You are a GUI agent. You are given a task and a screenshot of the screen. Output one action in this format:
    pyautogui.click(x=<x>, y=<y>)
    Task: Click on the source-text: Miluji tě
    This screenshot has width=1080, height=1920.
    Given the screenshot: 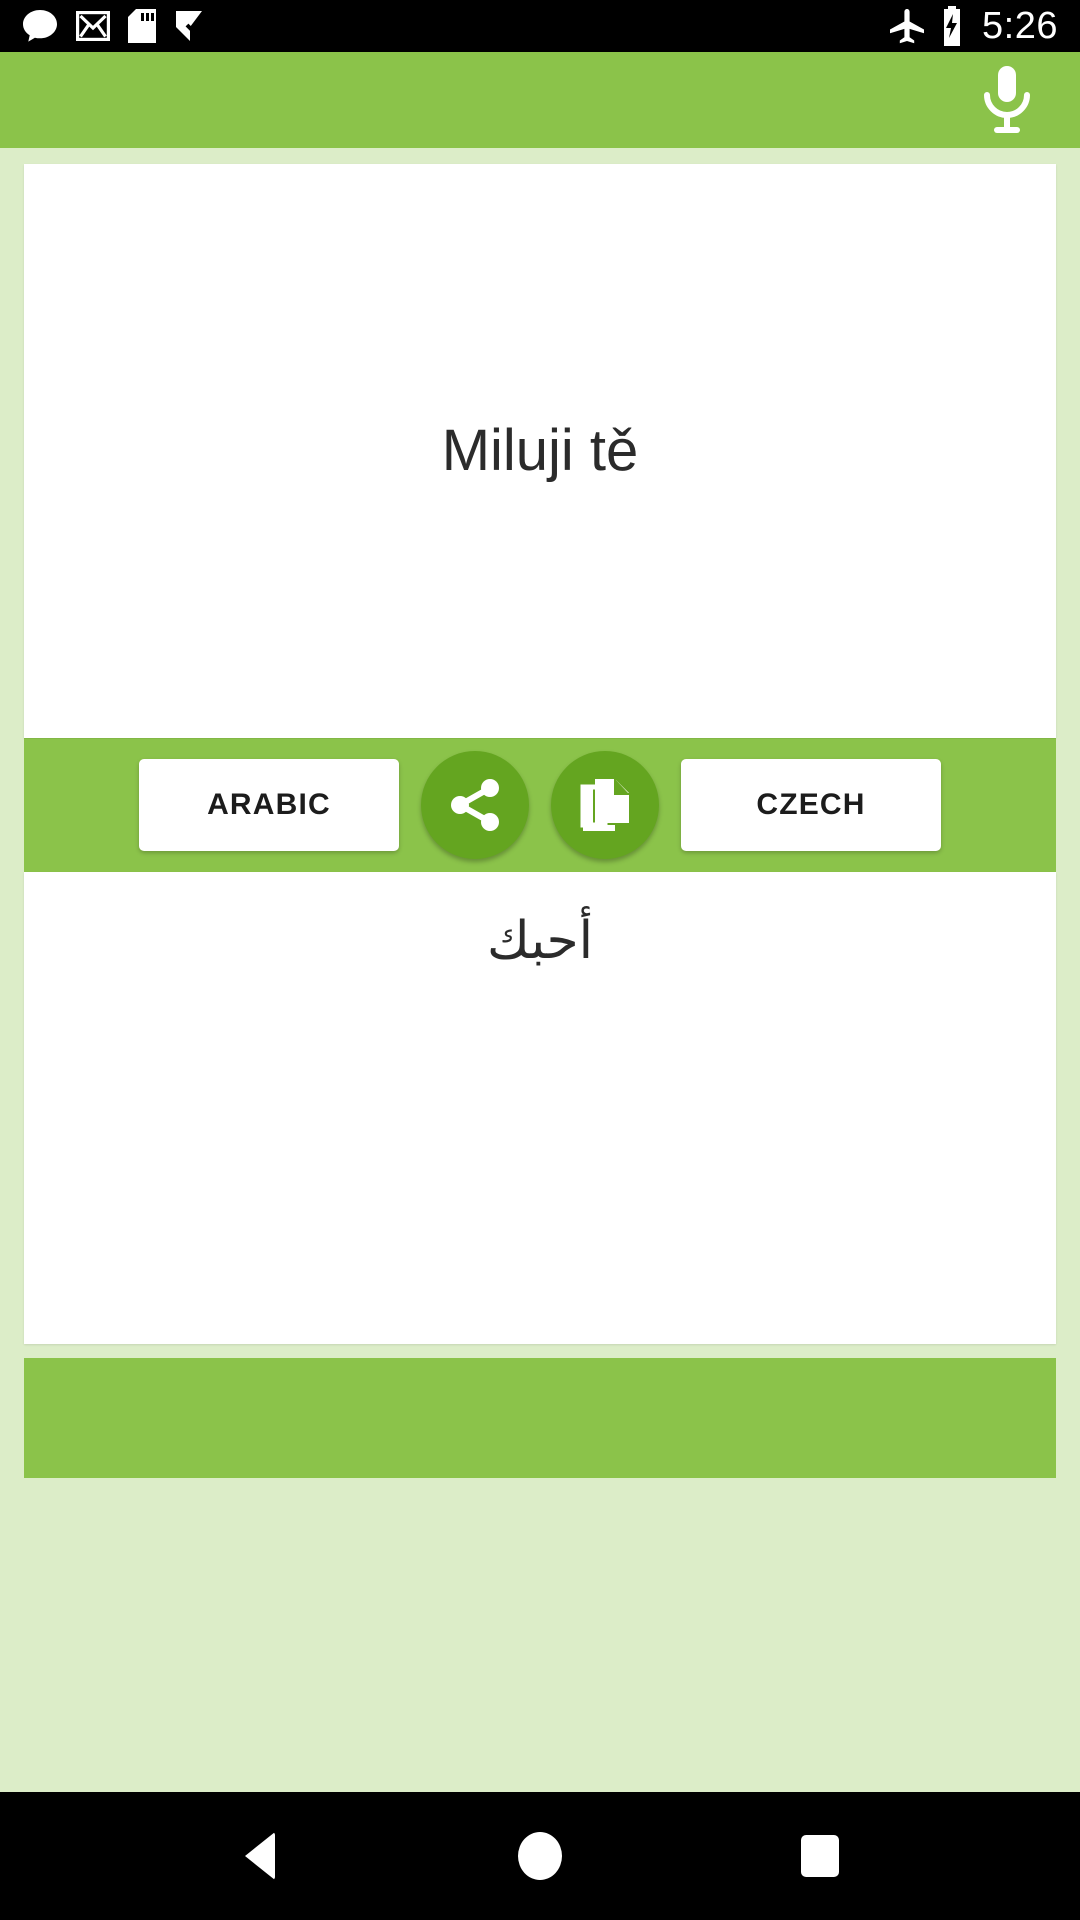 What is the action you would take?
    pyautogui.click(x=540, y=450)
    